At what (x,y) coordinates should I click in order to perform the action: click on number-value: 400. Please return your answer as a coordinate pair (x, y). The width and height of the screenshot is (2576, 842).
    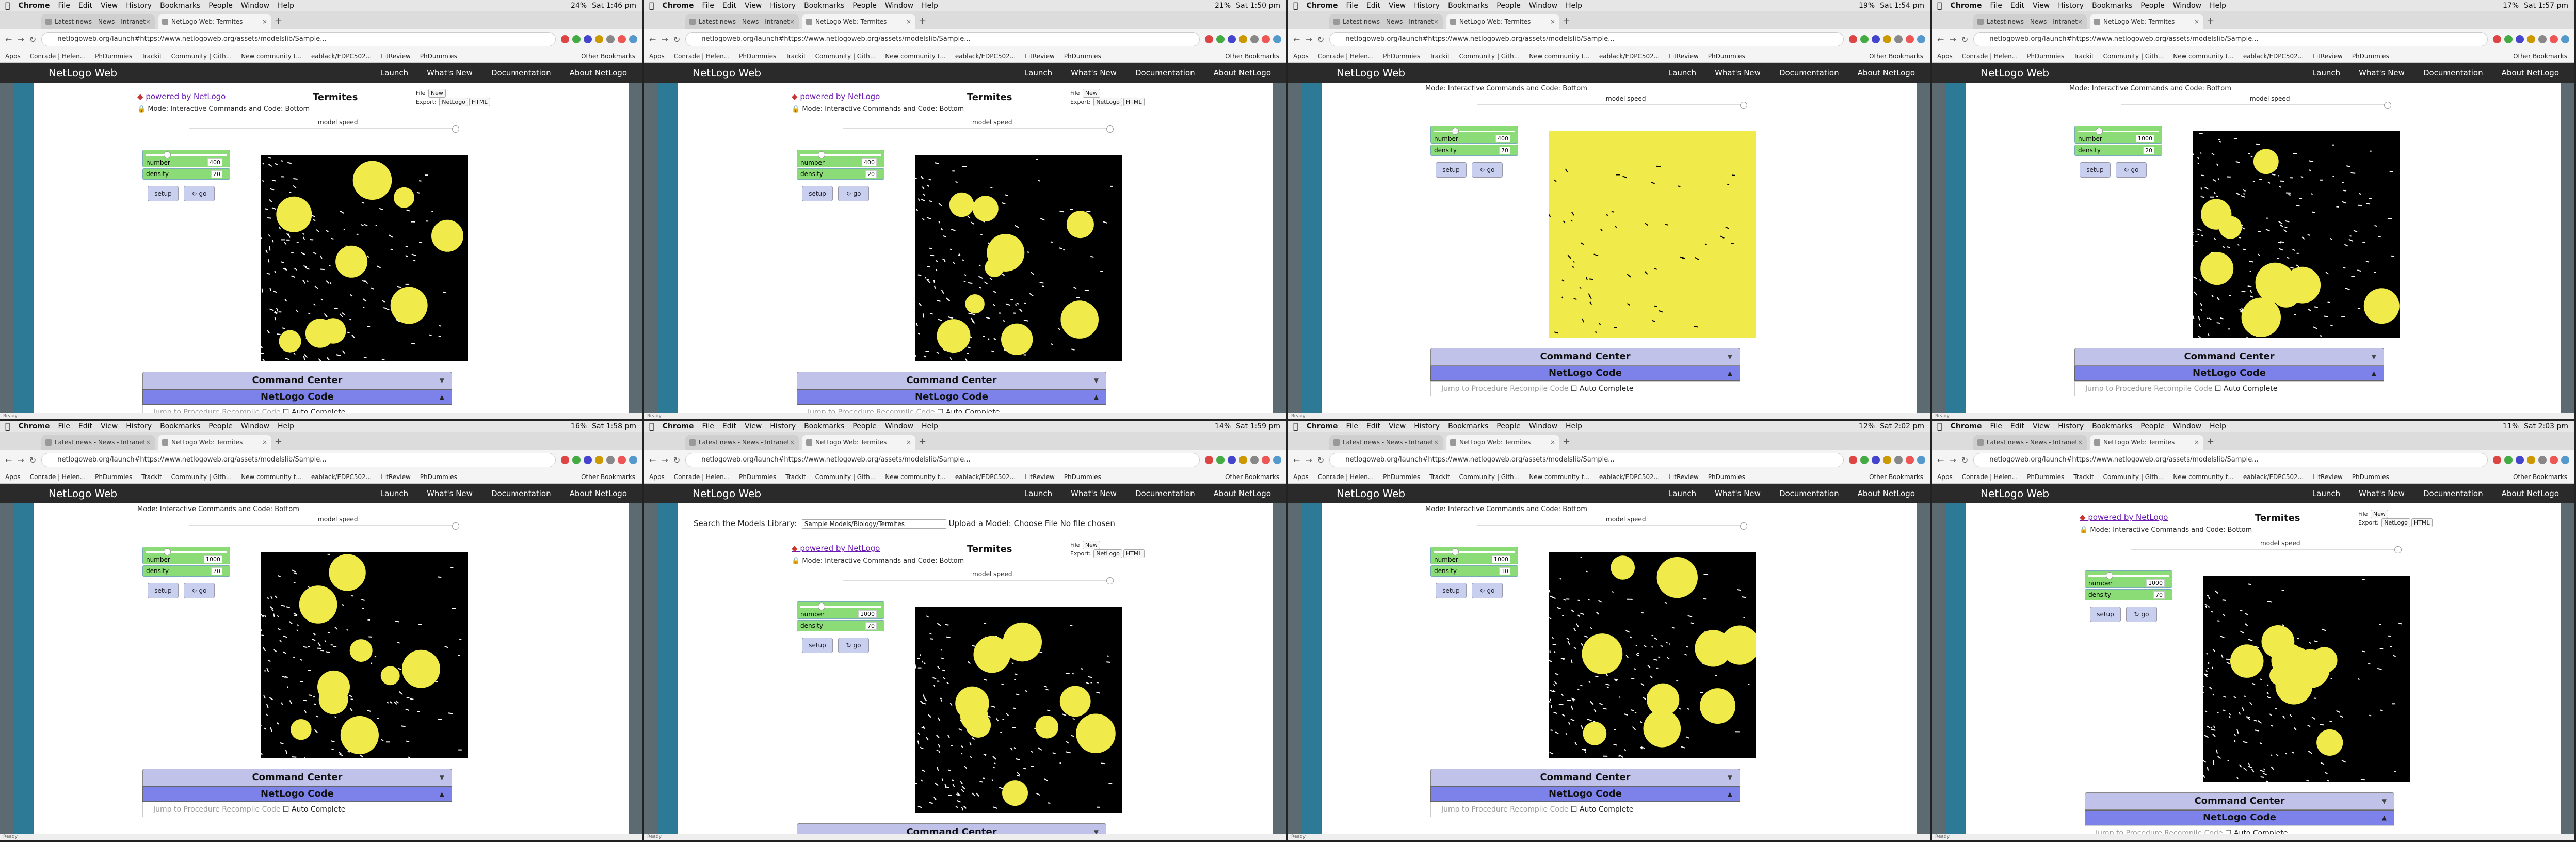
    Looking at the image, I should click on (1503, 138).